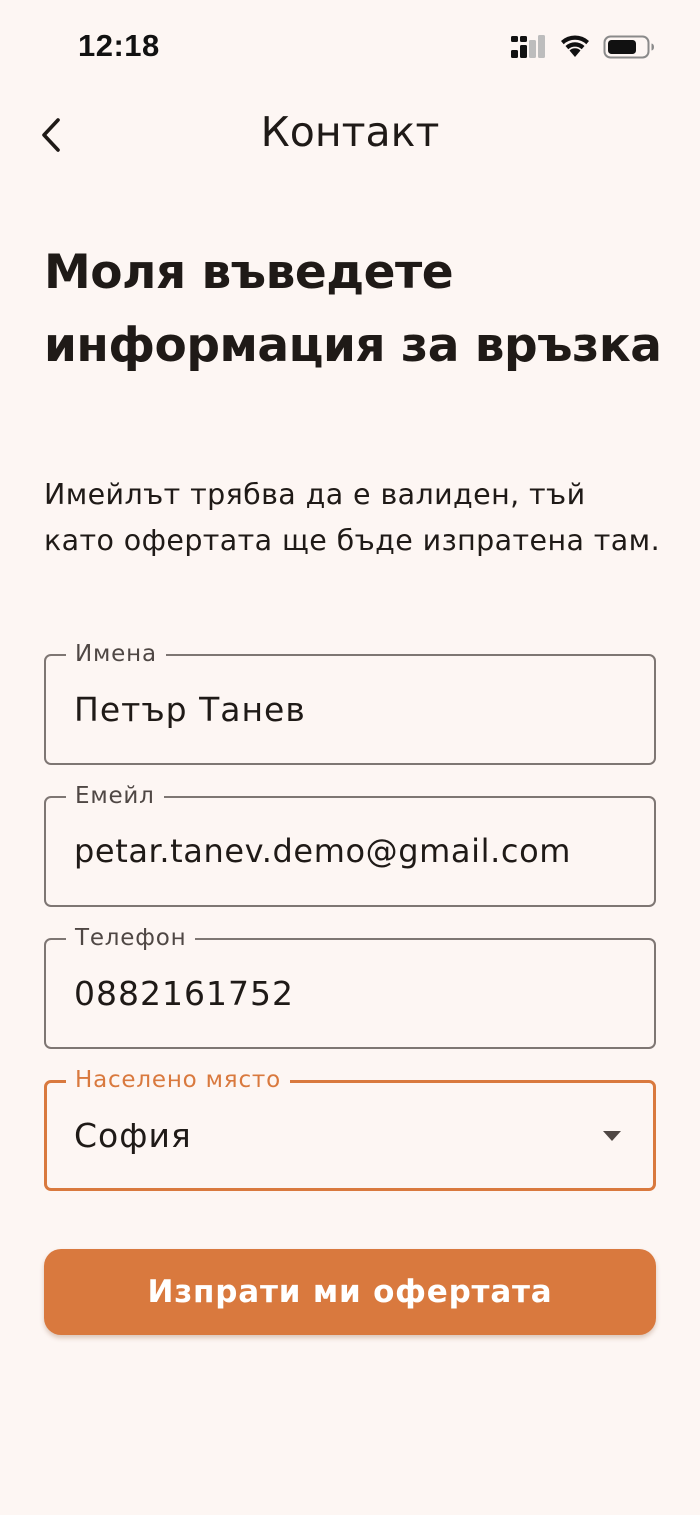 This screenshot has width=700, height=1515. What do you see at coordinates (350, 132) in the screenshot?
I see `app-bar-title: Контакт` at bounding box center [350, 132].